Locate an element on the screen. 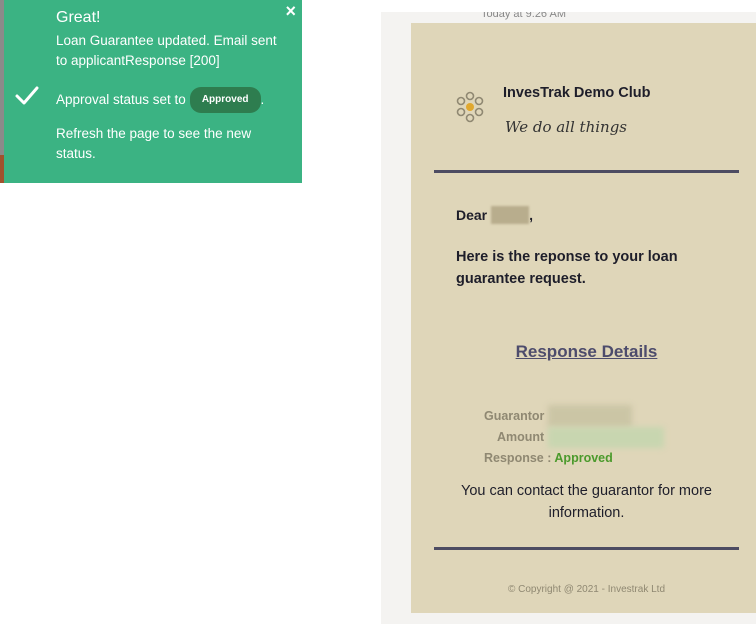  response-label: Response : is located at coordinates (518, 458).